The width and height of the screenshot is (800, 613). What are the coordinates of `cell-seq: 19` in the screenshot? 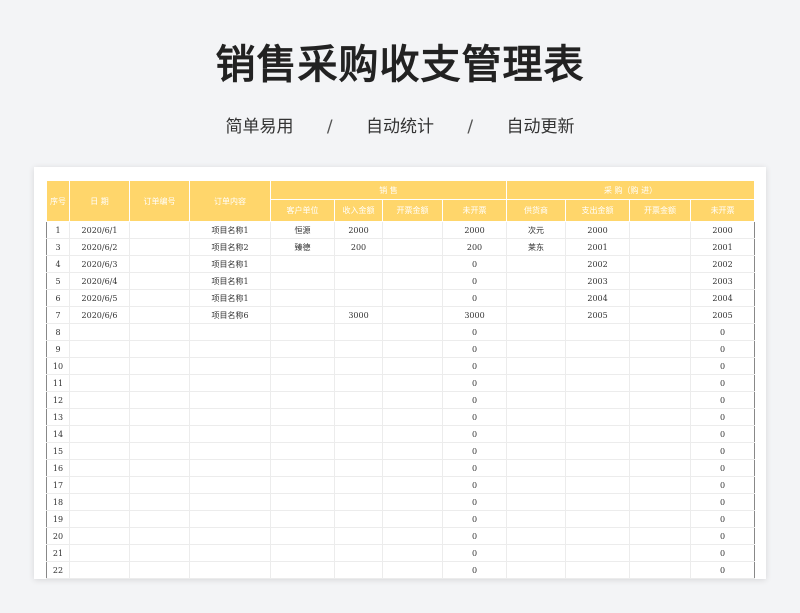 It's located at (58, 519).